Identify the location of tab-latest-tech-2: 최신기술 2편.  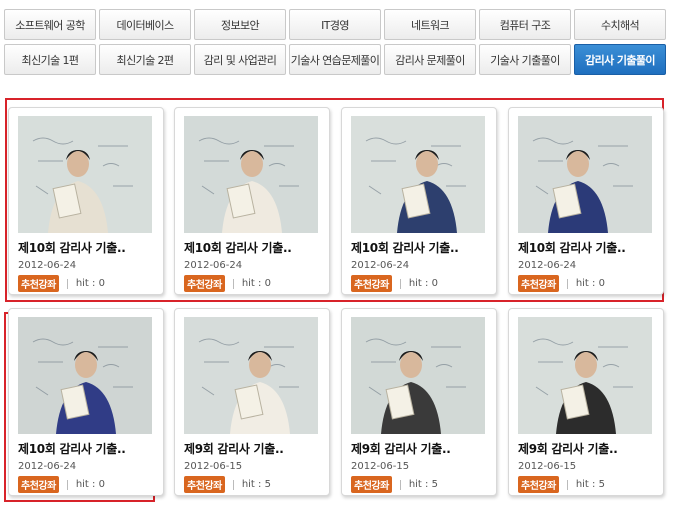
(145, 59).